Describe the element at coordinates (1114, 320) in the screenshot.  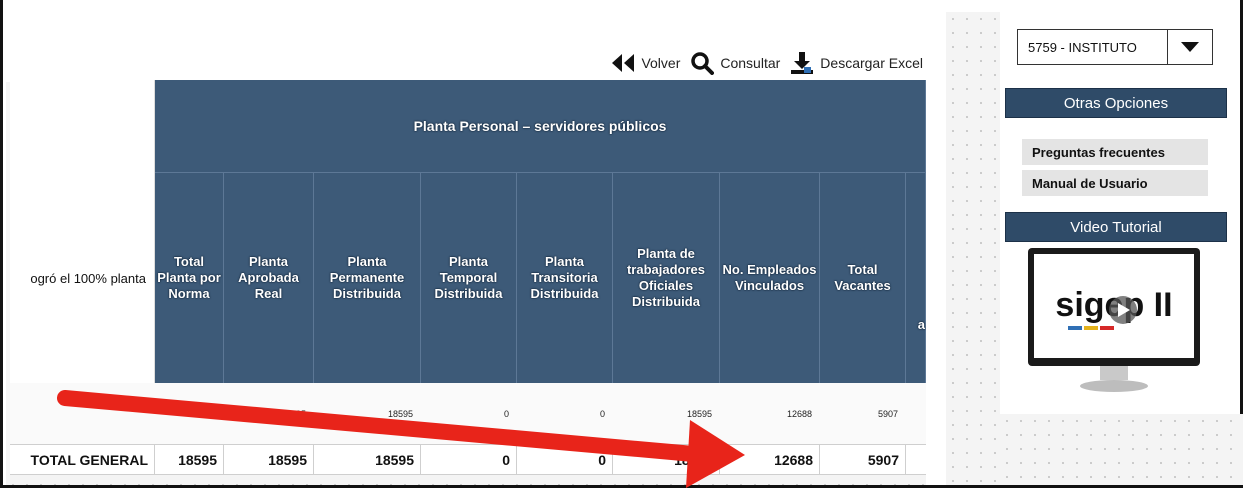
I see `monitor-icon: sigep II` at that location.